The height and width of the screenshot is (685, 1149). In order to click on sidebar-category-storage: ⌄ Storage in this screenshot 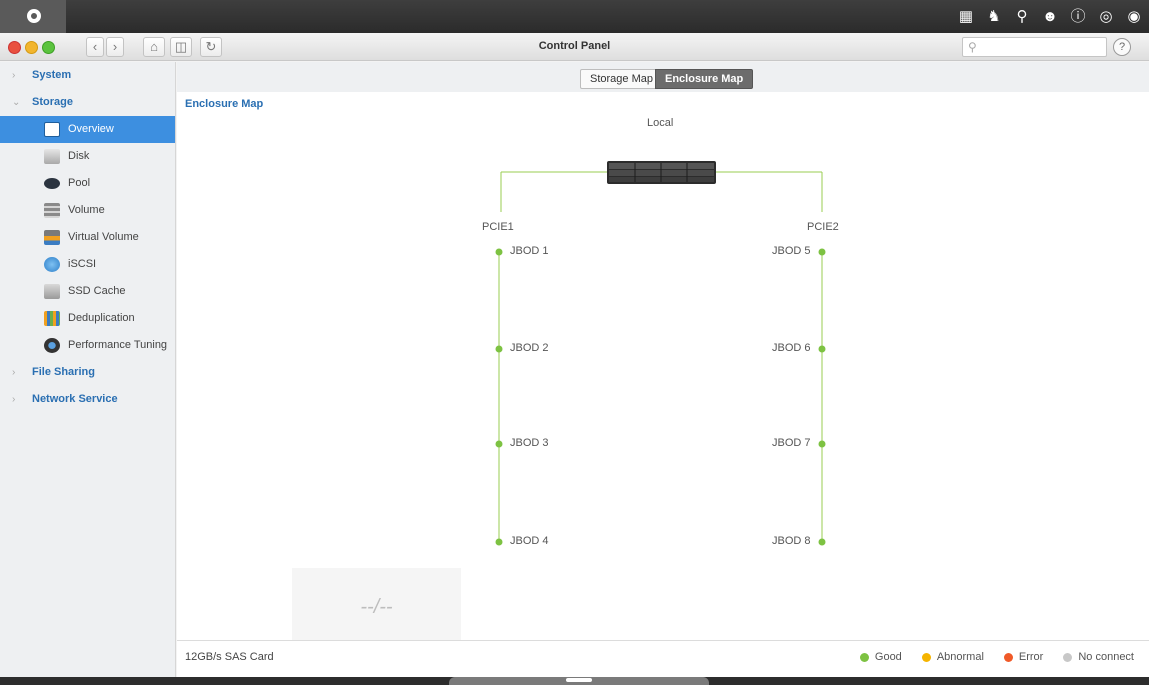, I will do `click(87, 102)`.